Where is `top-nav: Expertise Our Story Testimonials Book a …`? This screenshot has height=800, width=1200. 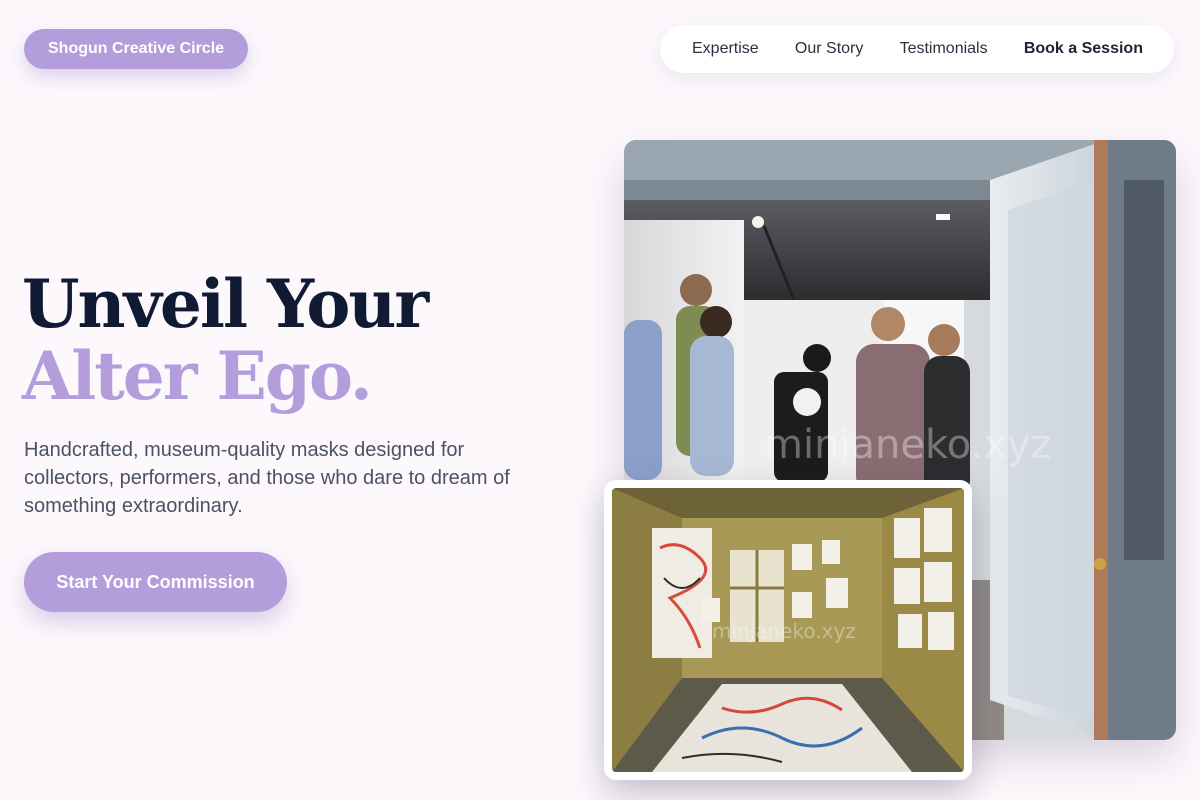 top-nav: Expertise Our Story Testimonials Book a … is located at coordinates (917, 49).